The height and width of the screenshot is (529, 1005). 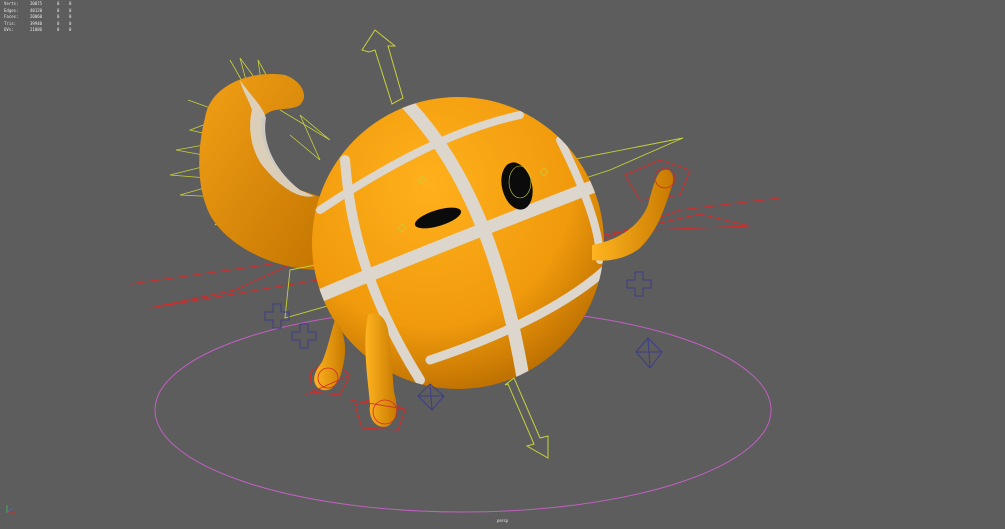 What do you see at coordinates (526, 418) in the screenshot?
I see `move-arrow-bottom` at bounding box center [526, 418].